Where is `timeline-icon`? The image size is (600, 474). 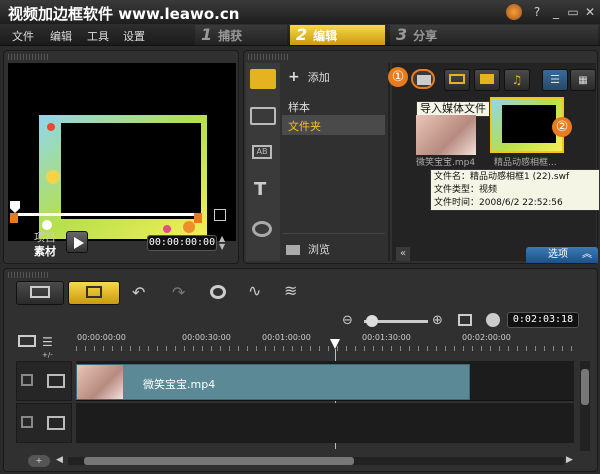 timeline-icon is located at coordinates (94, 292).